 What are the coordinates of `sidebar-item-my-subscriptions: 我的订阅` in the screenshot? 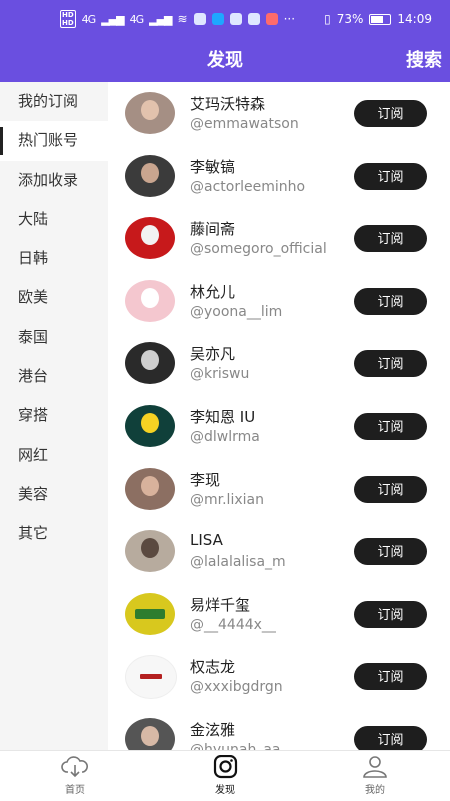 It's located at (54, 101).